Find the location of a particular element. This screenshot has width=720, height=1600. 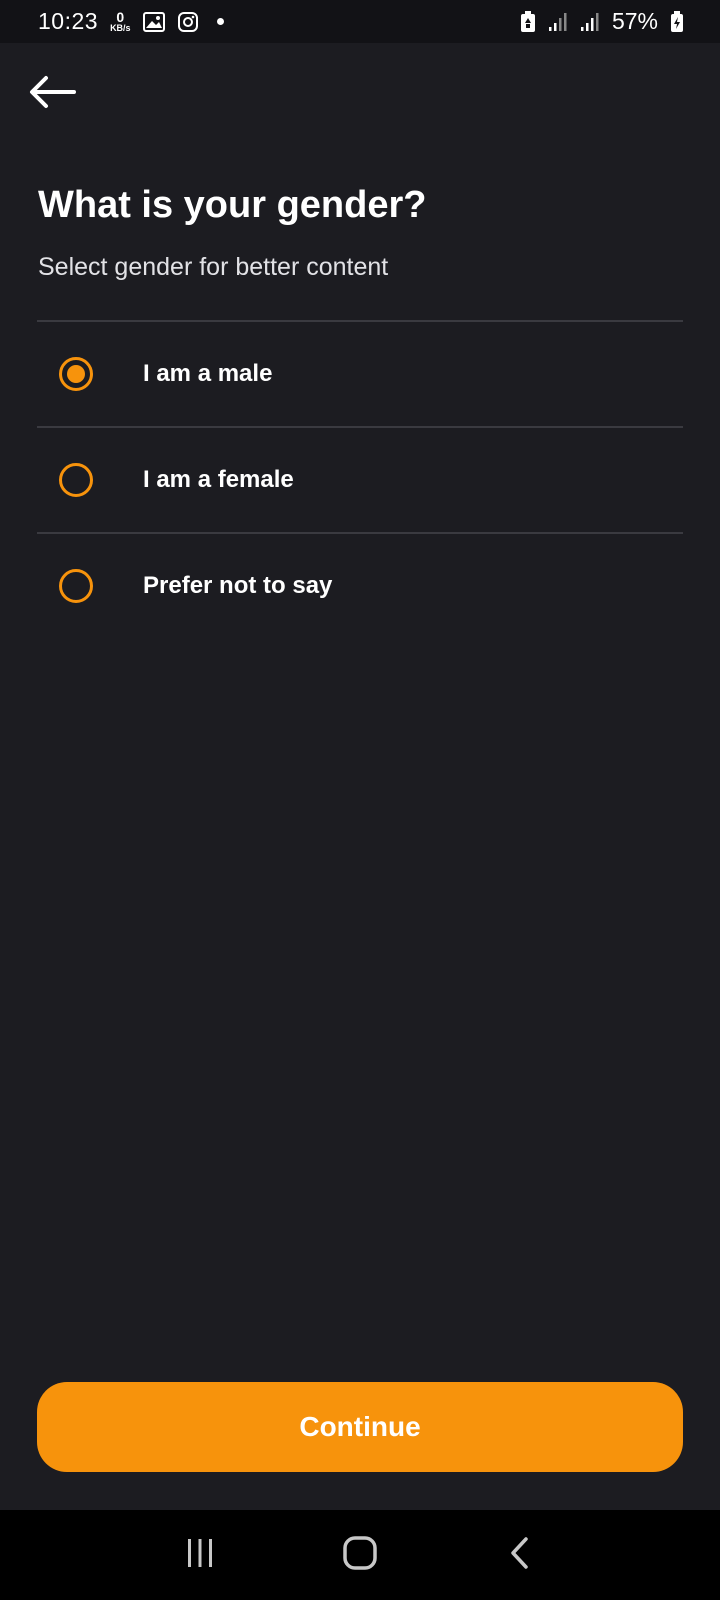

battery-percent: 57% is located at coordinates (634, 21).